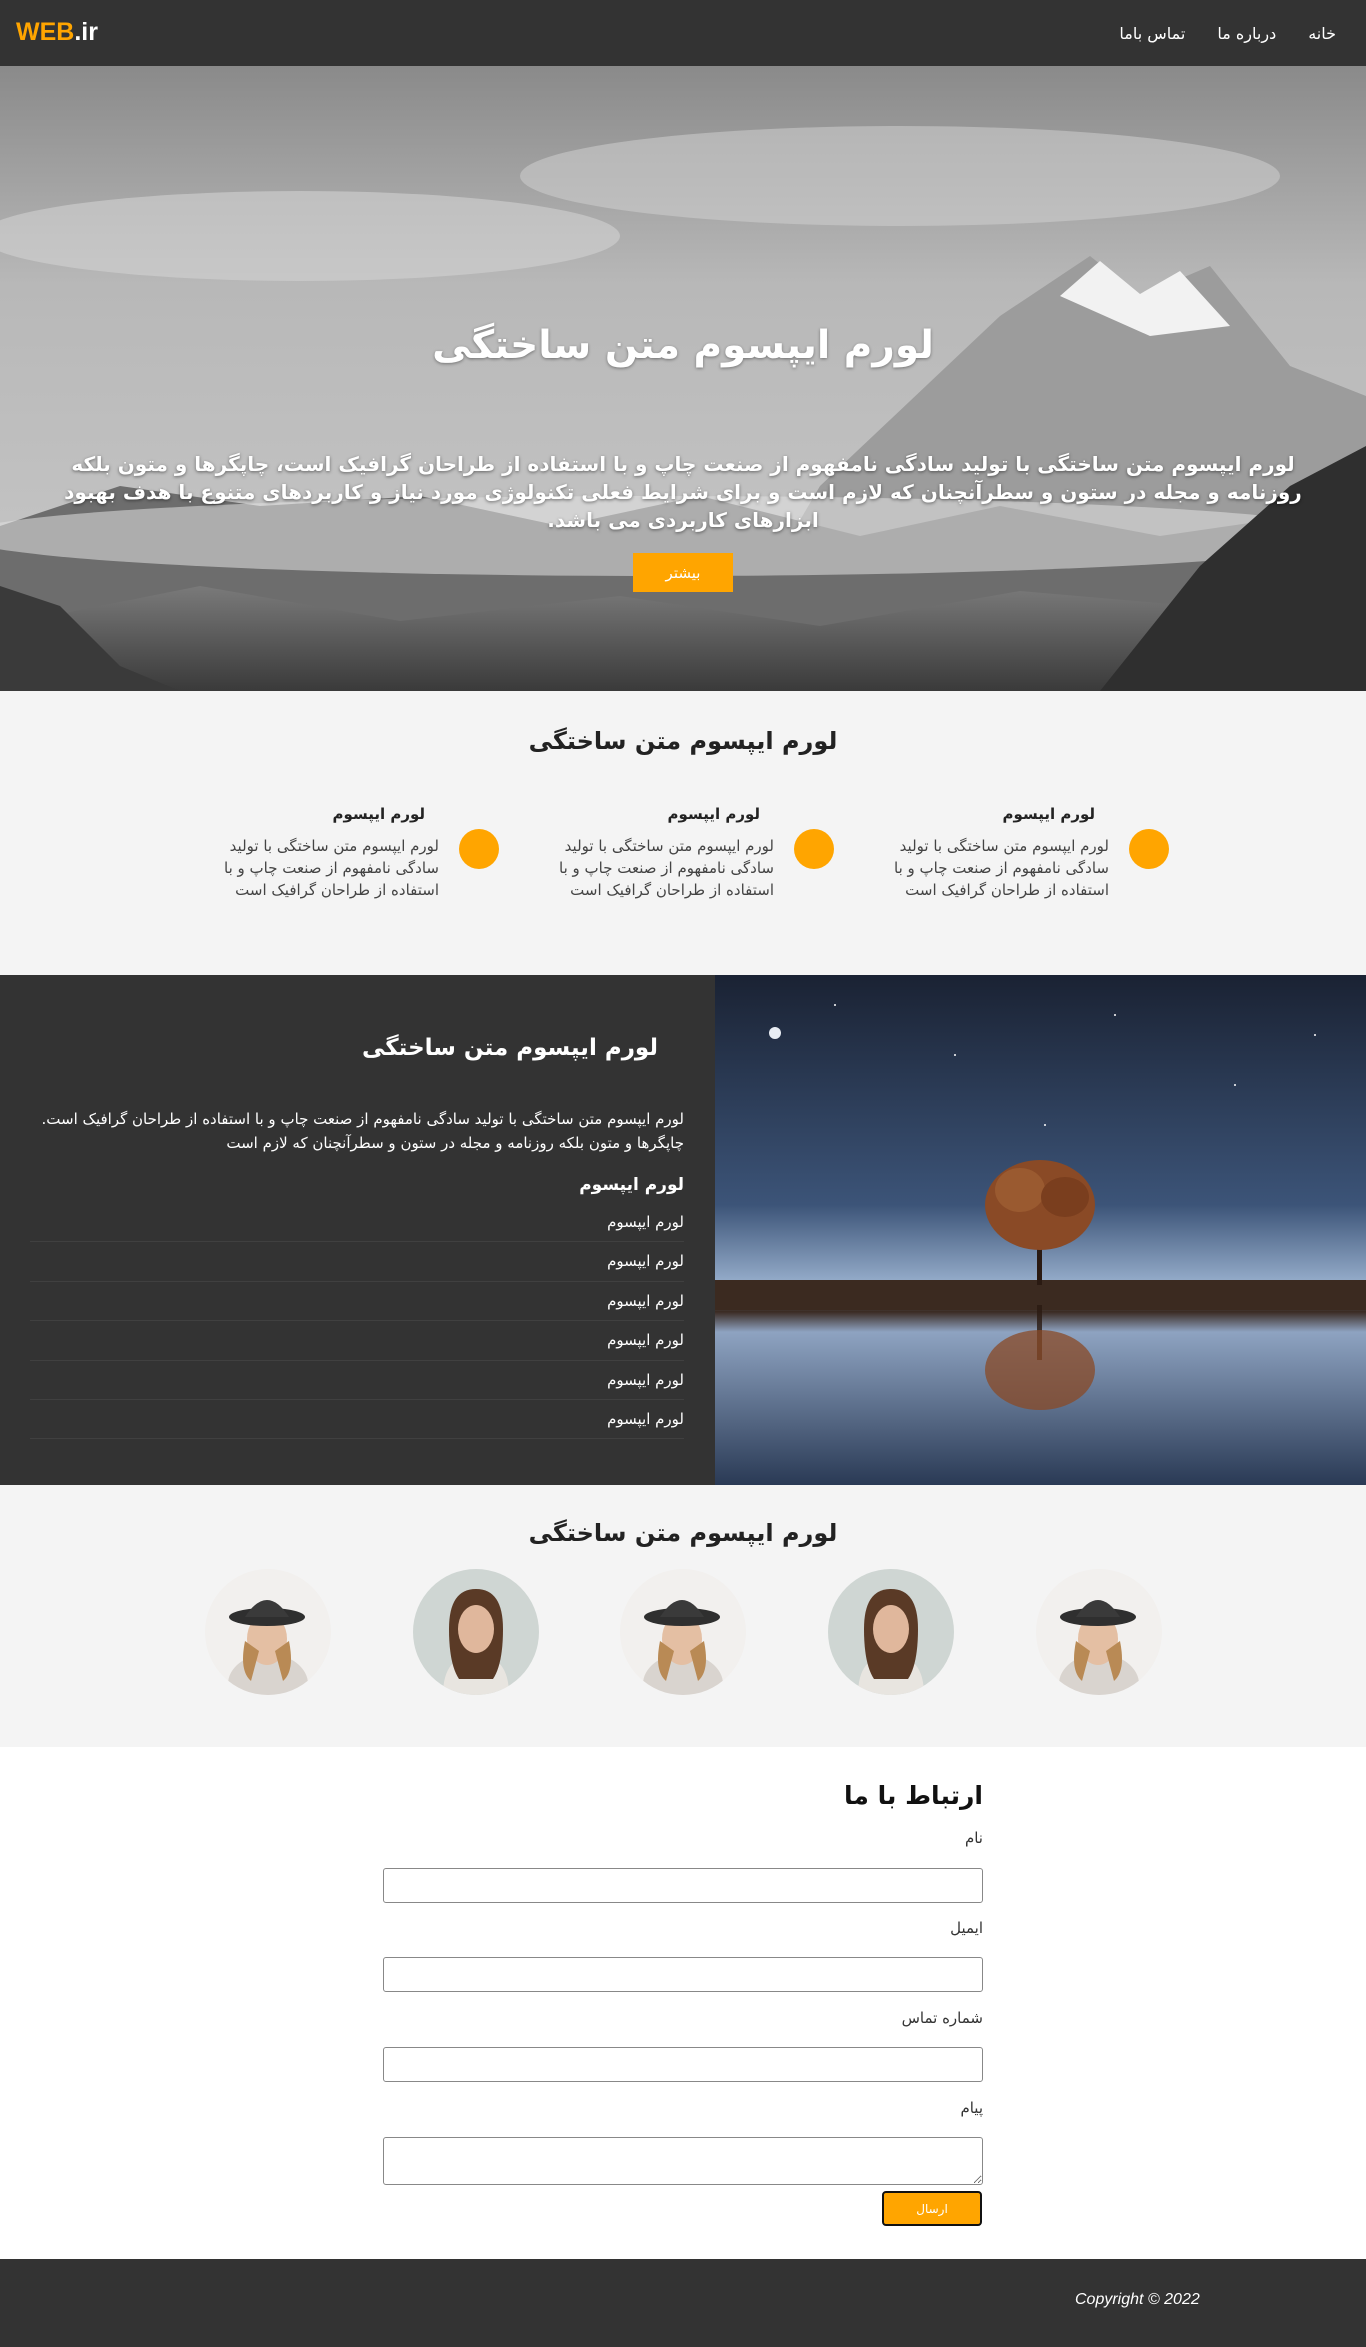 The width and height of the screenshot is (1366, 2347). Describe the element at coordinates (1322, 33) in the screenshot. I see `nav-link-home: خانه` at that location.